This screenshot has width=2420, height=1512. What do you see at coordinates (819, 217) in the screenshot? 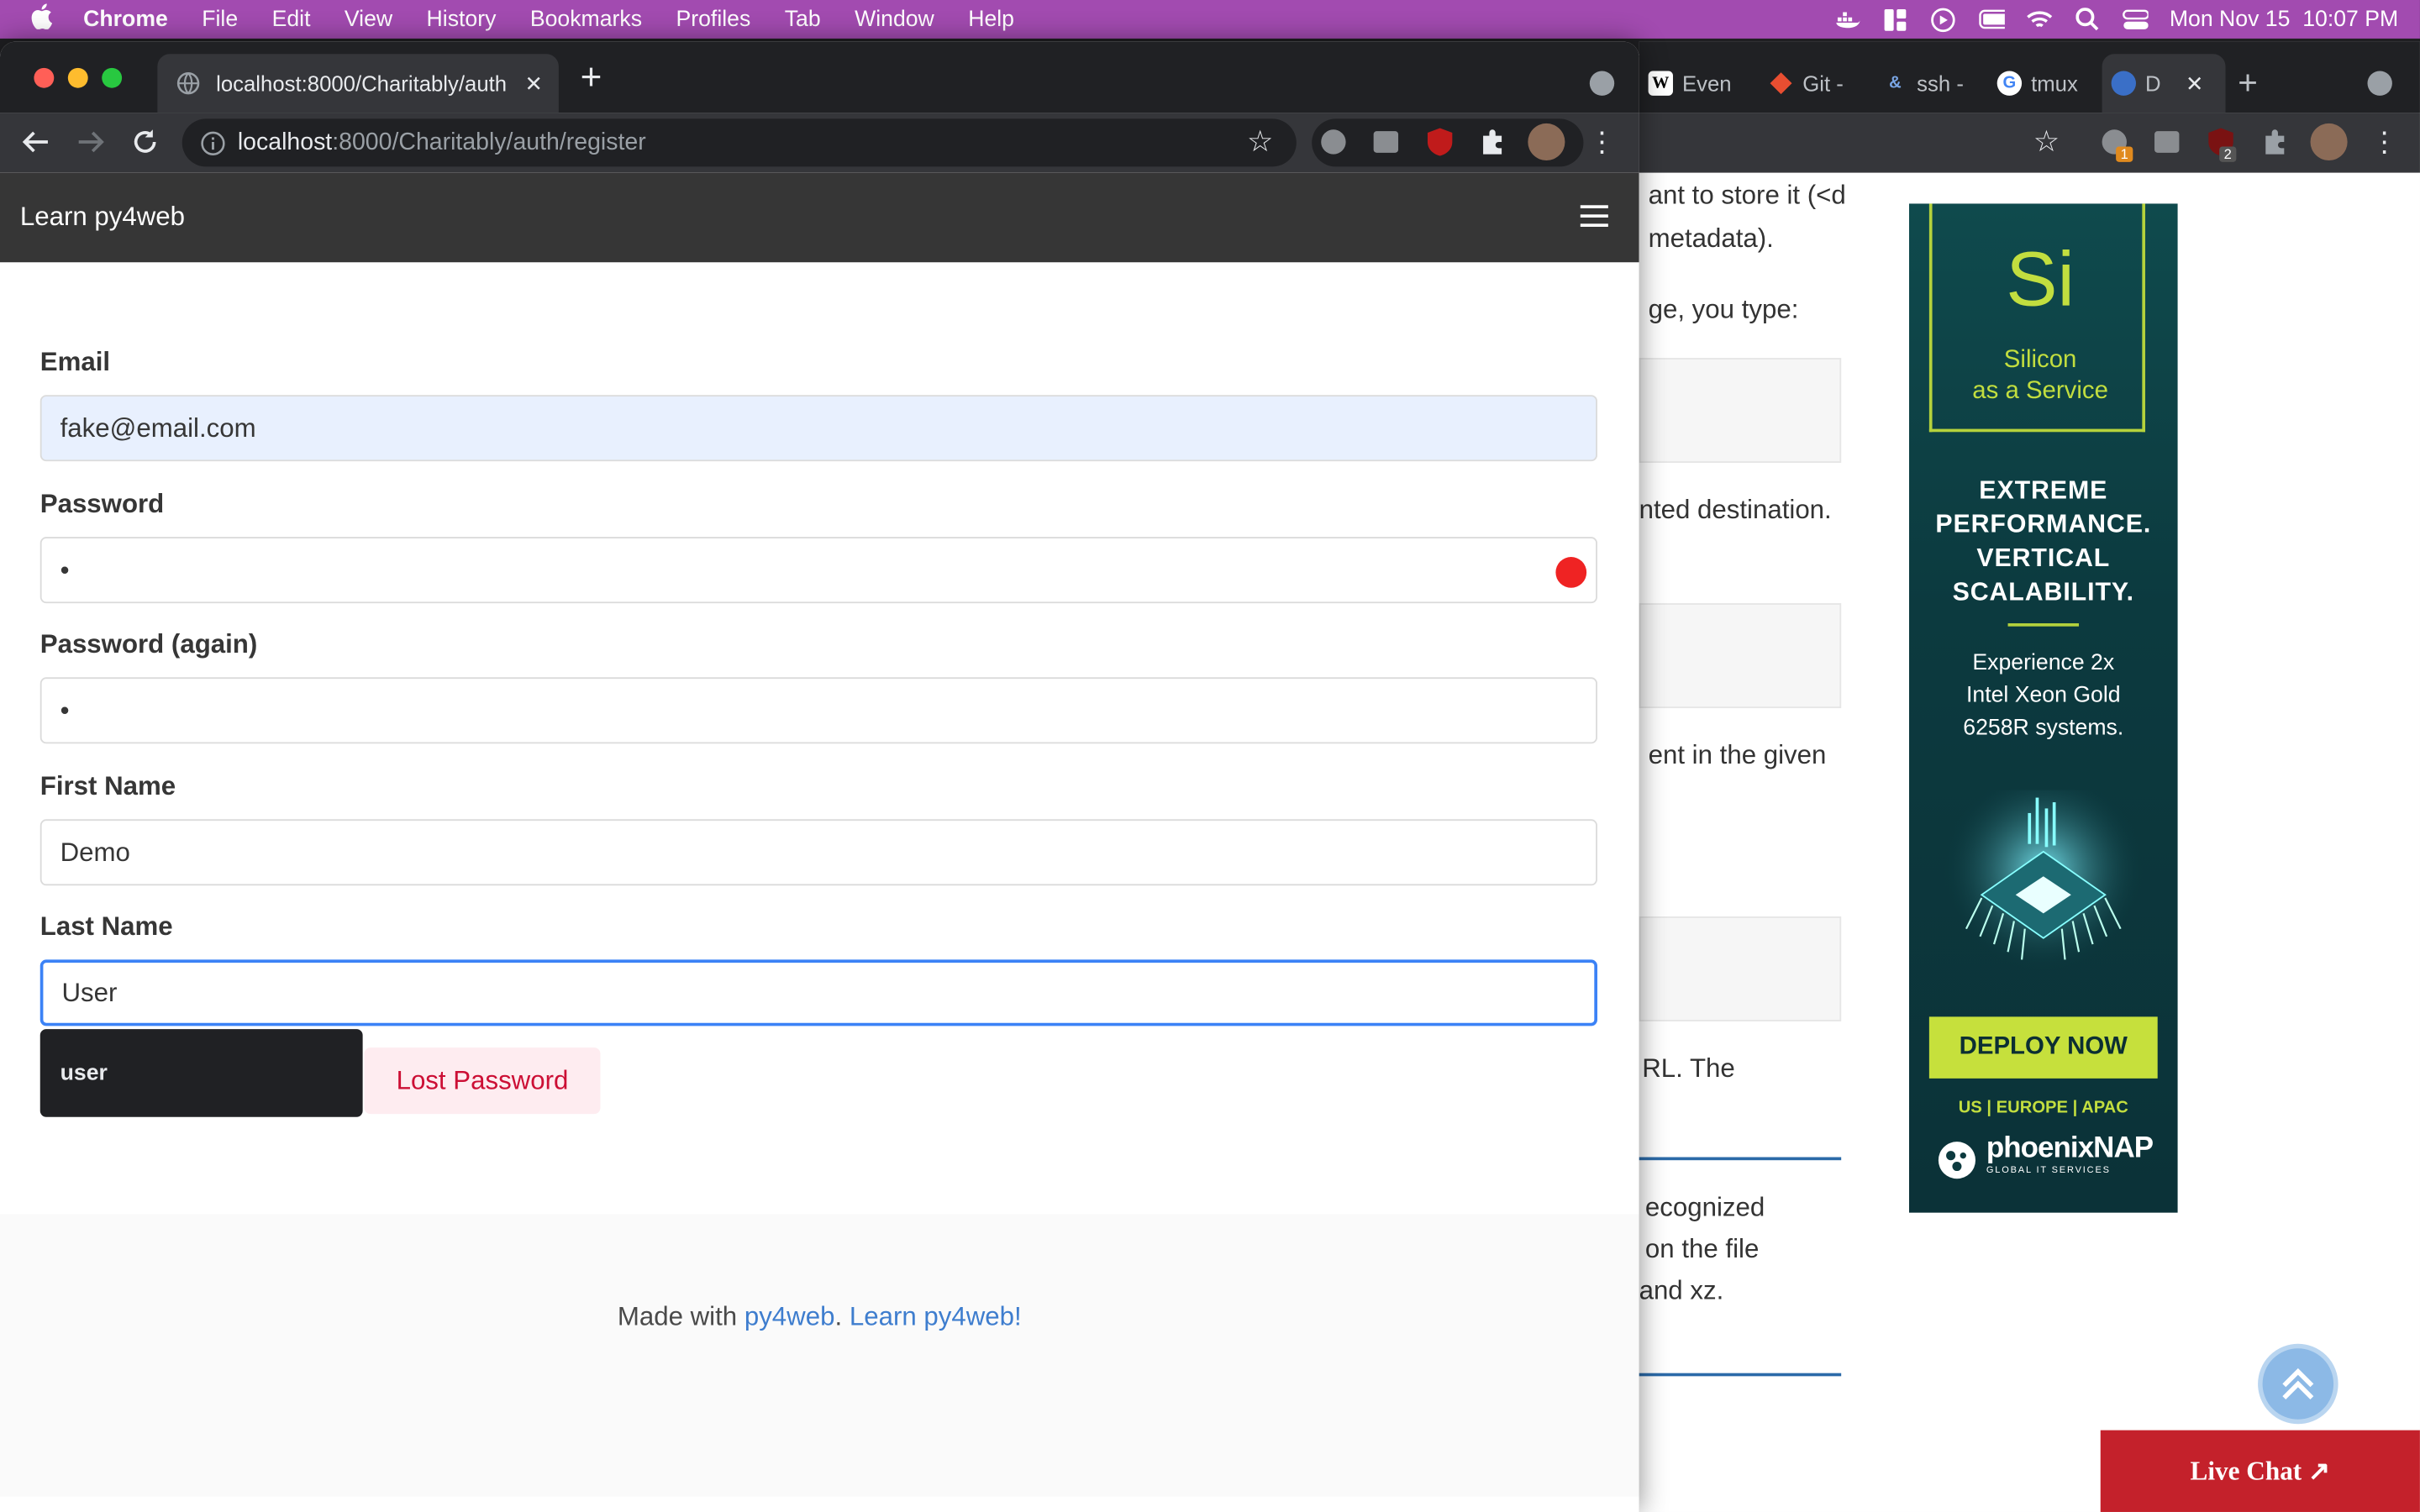
I see `navbar: Learn py4web` at bounding box center [819, 217].